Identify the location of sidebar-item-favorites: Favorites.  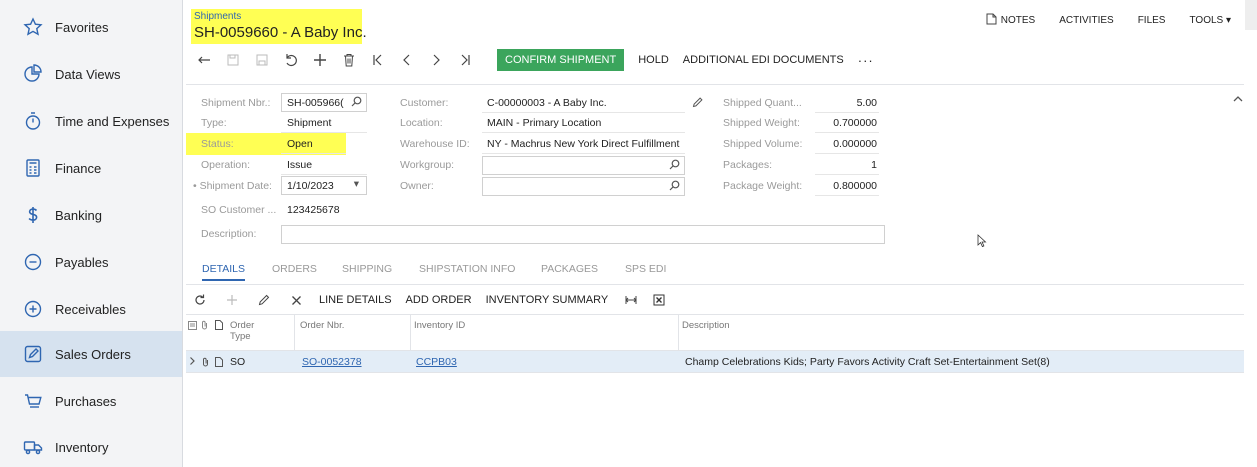
(91, 27).